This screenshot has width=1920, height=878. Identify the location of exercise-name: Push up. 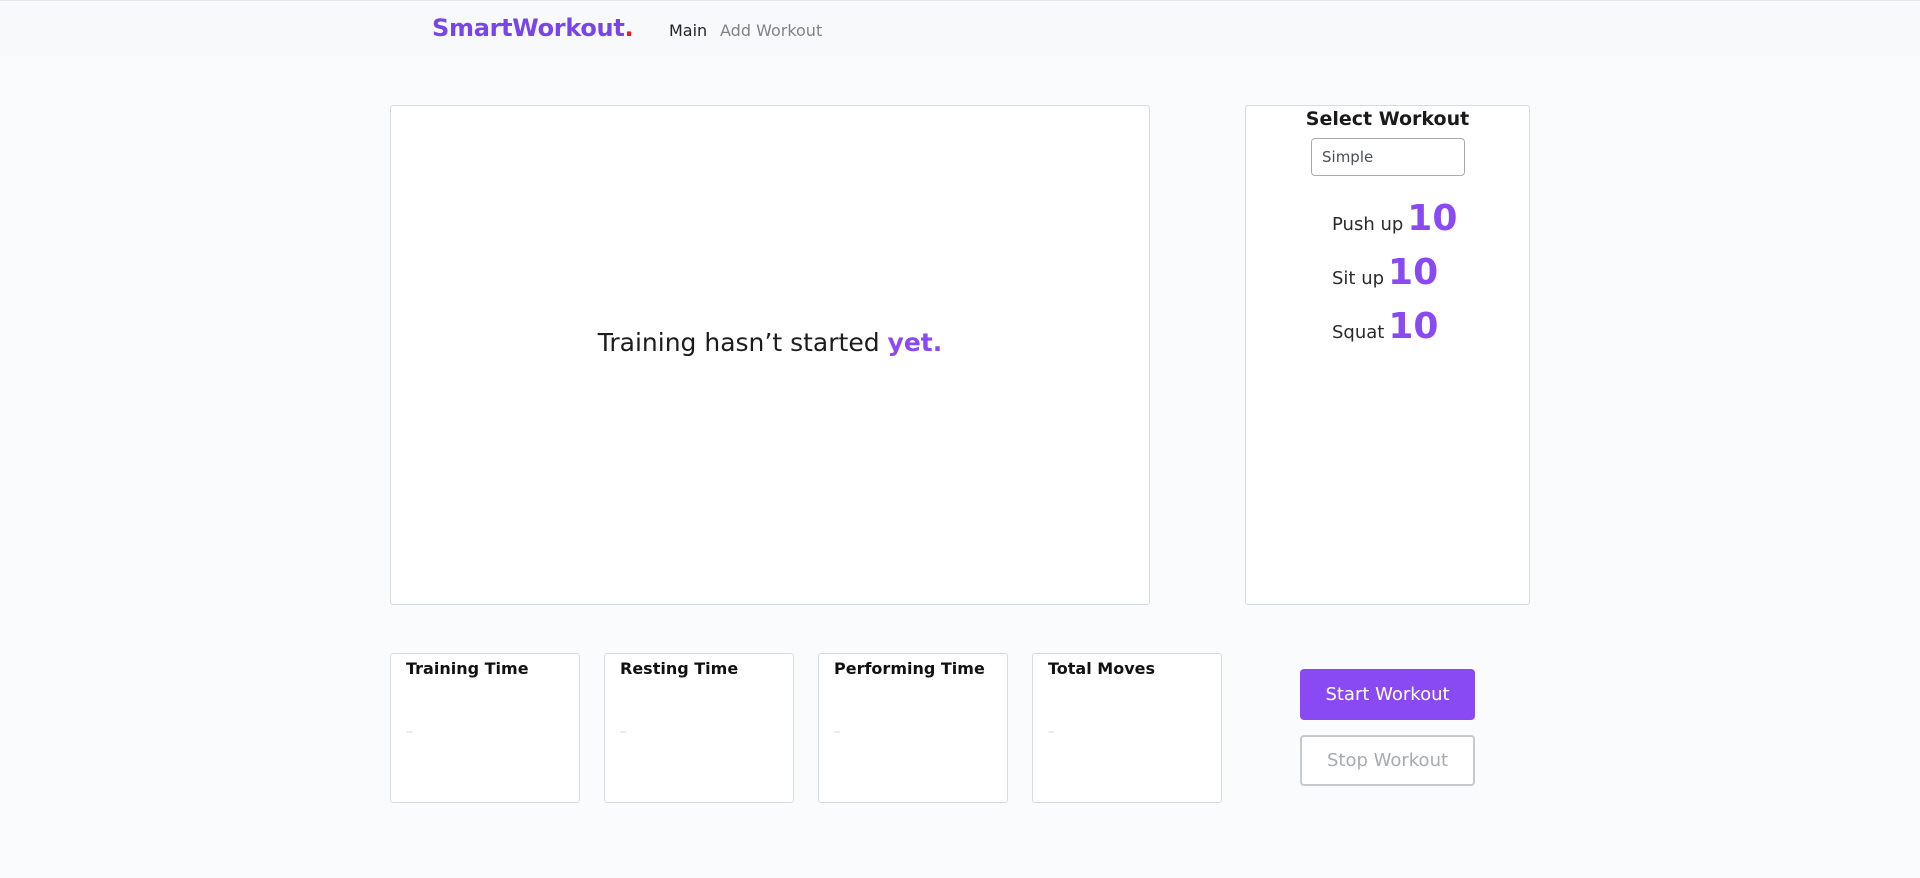
(1368, 224).